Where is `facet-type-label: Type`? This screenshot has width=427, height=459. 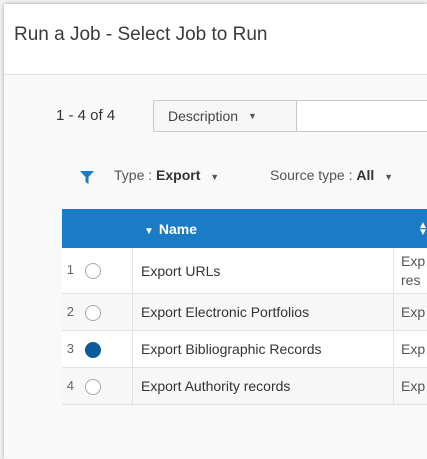 facet-type-label: Type is located at coordinates (129, 175).